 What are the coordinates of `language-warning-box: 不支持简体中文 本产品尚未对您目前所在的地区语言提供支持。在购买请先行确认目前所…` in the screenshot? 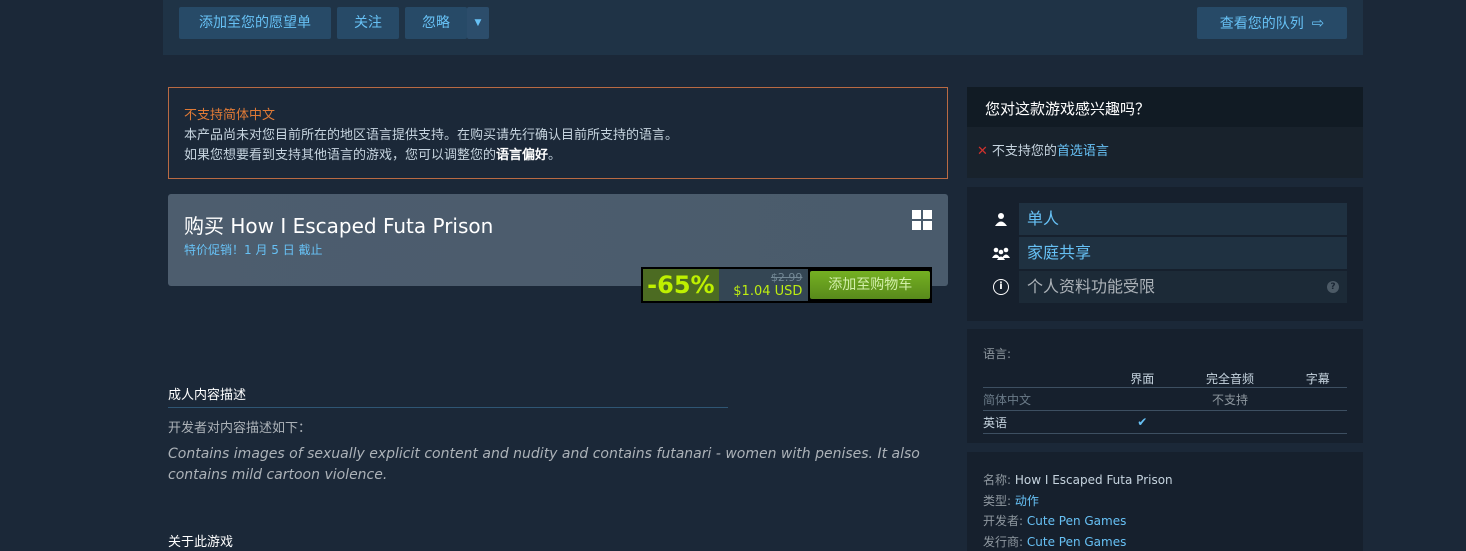 It's located at (558, 133).